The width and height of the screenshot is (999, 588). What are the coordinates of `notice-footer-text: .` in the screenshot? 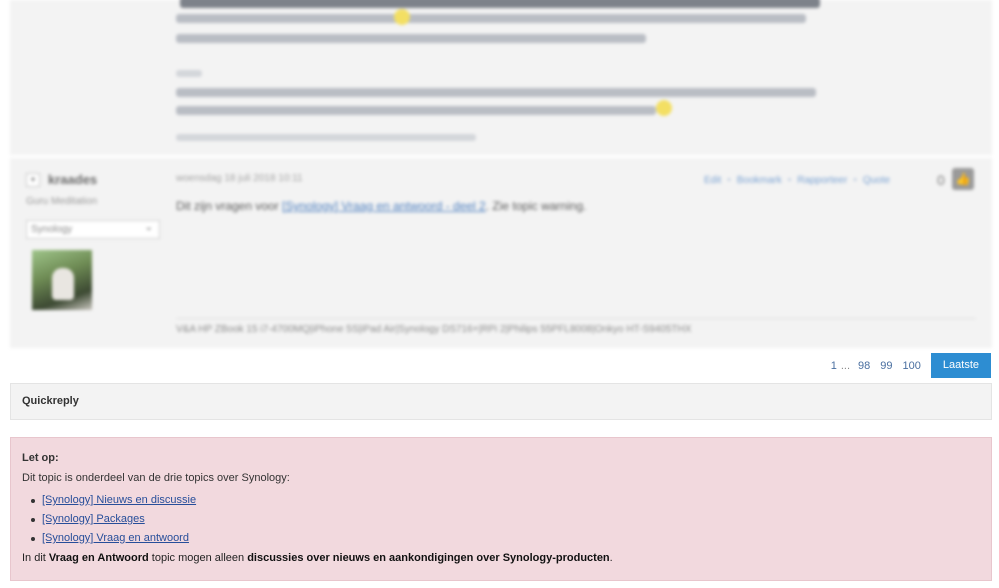 It's located at (611, 558).